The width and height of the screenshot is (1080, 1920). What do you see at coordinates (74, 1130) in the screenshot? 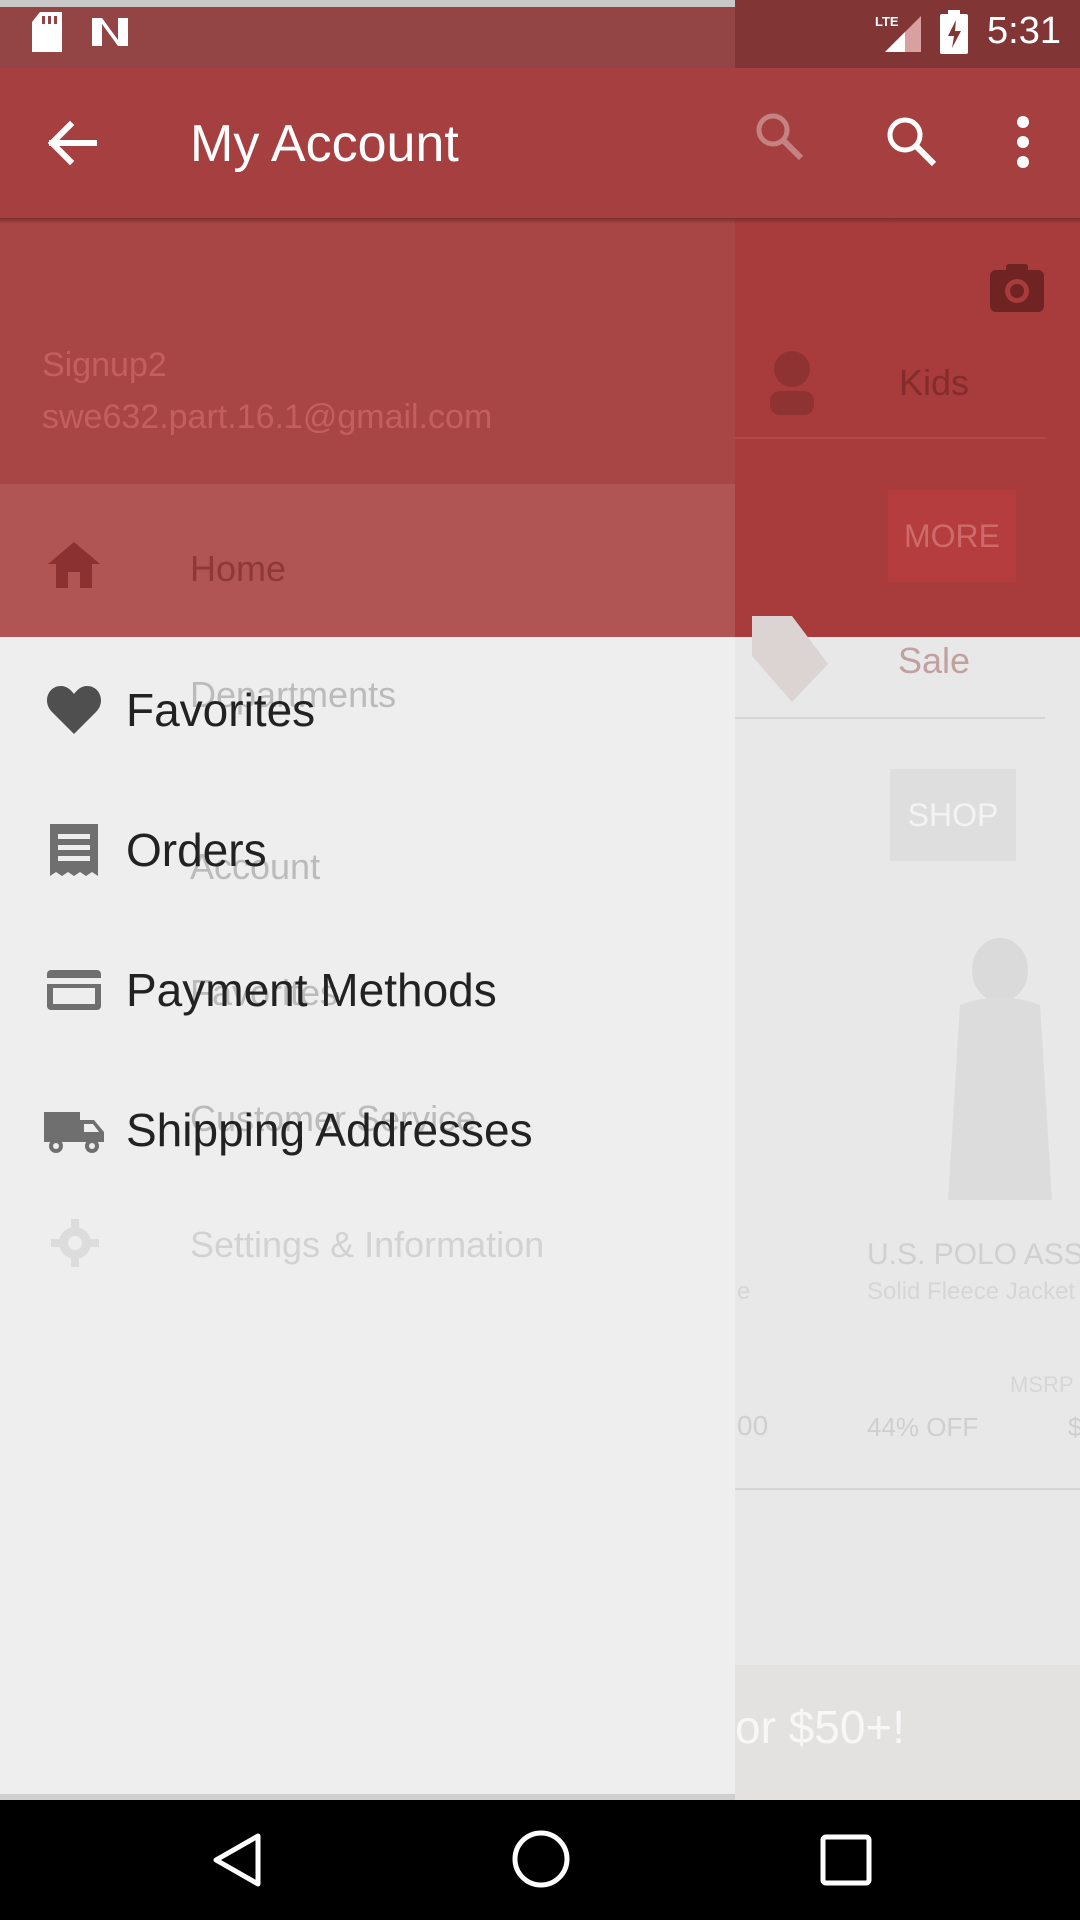
I see `truck-icon` at bounding box center [74, 1130].